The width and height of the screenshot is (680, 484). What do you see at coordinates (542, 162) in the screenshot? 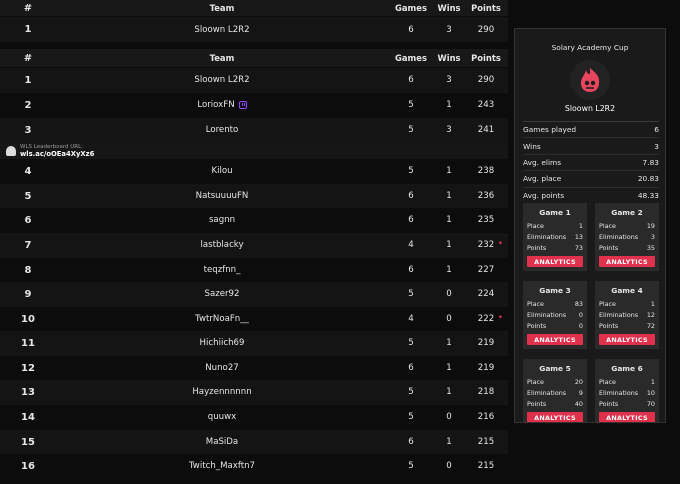
I see `stat-label: Avg. elims` at bounding box center [542, 162].